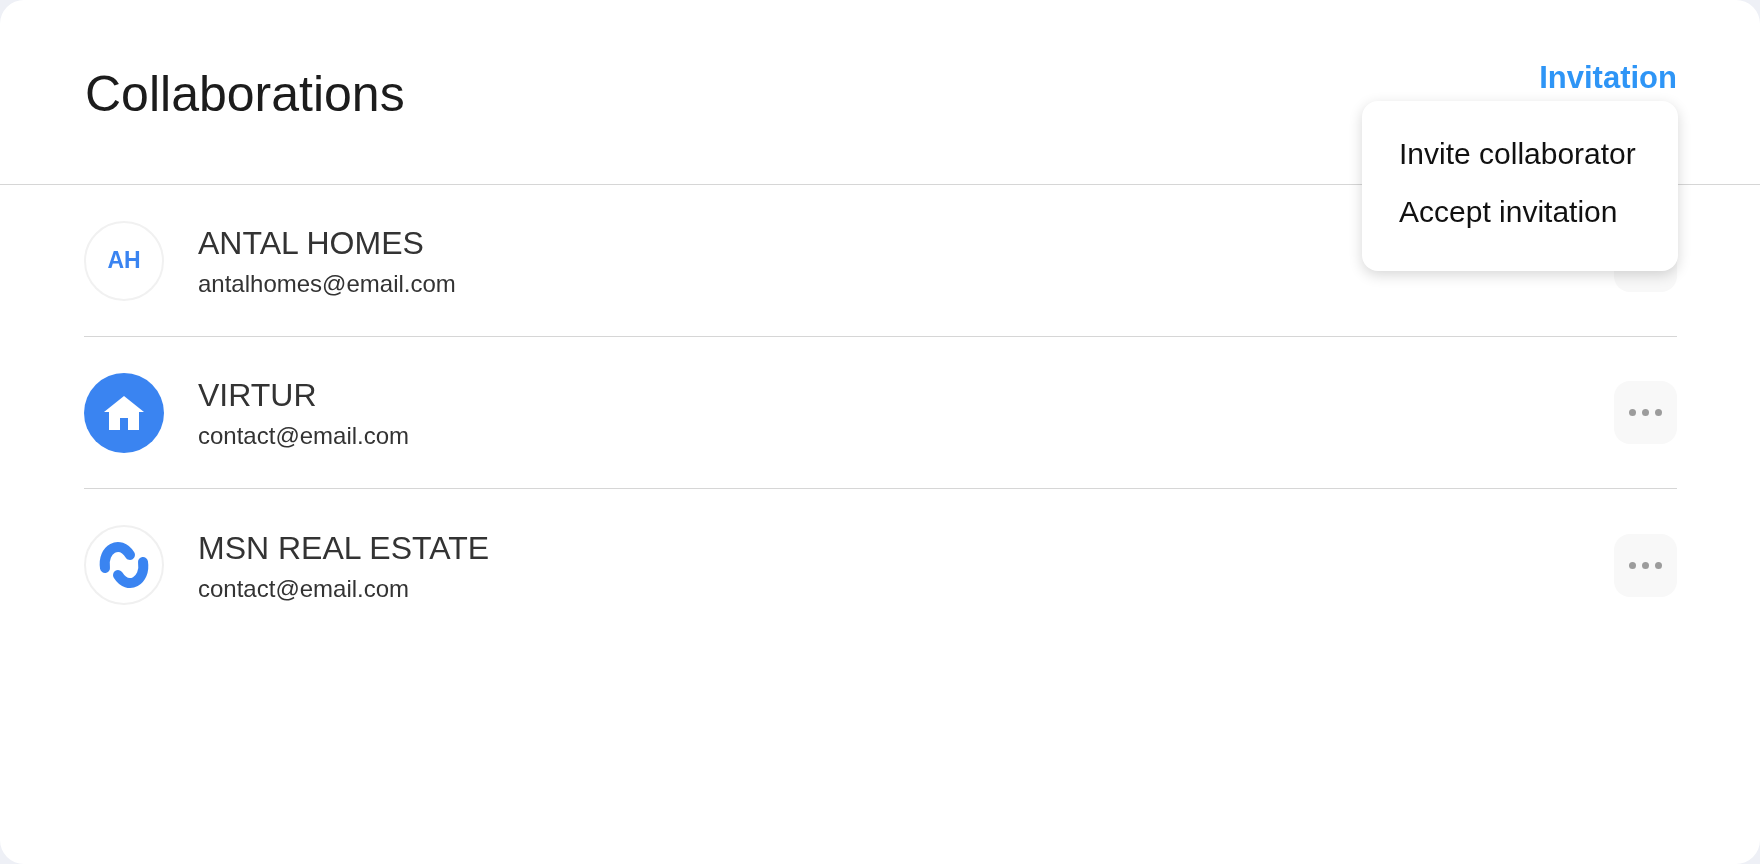  I want to click on house-icon, so click(124, 412).